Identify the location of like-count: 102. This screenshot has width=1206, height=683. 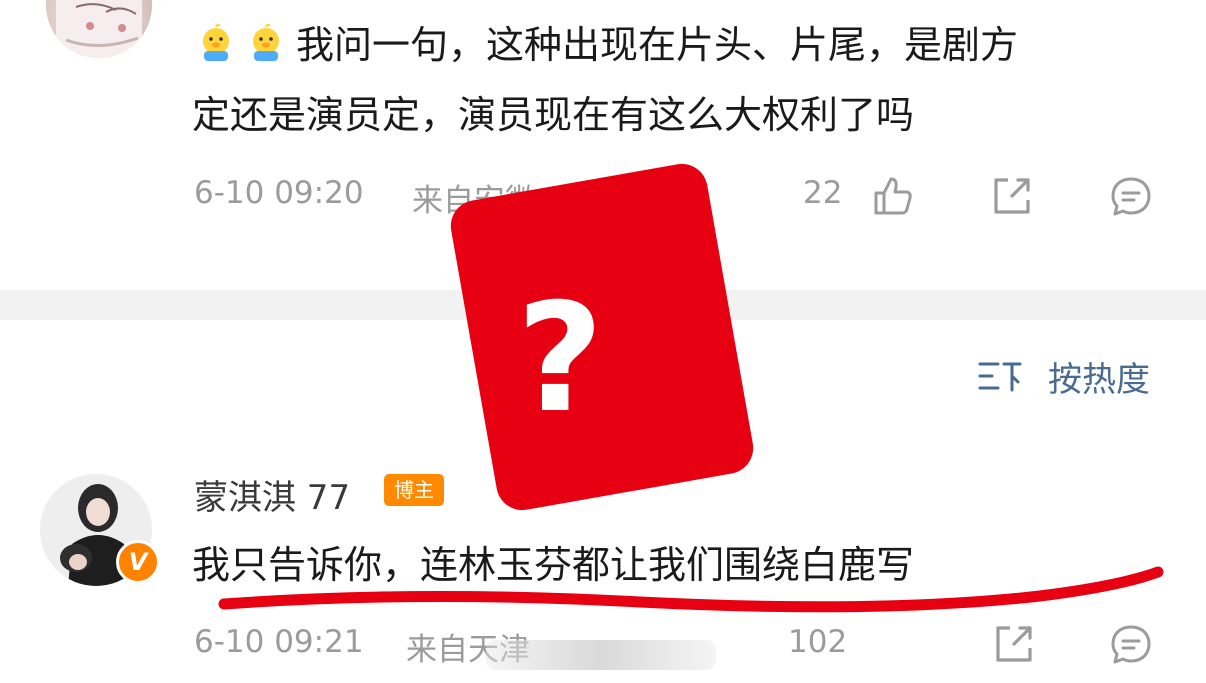
(818, 642).